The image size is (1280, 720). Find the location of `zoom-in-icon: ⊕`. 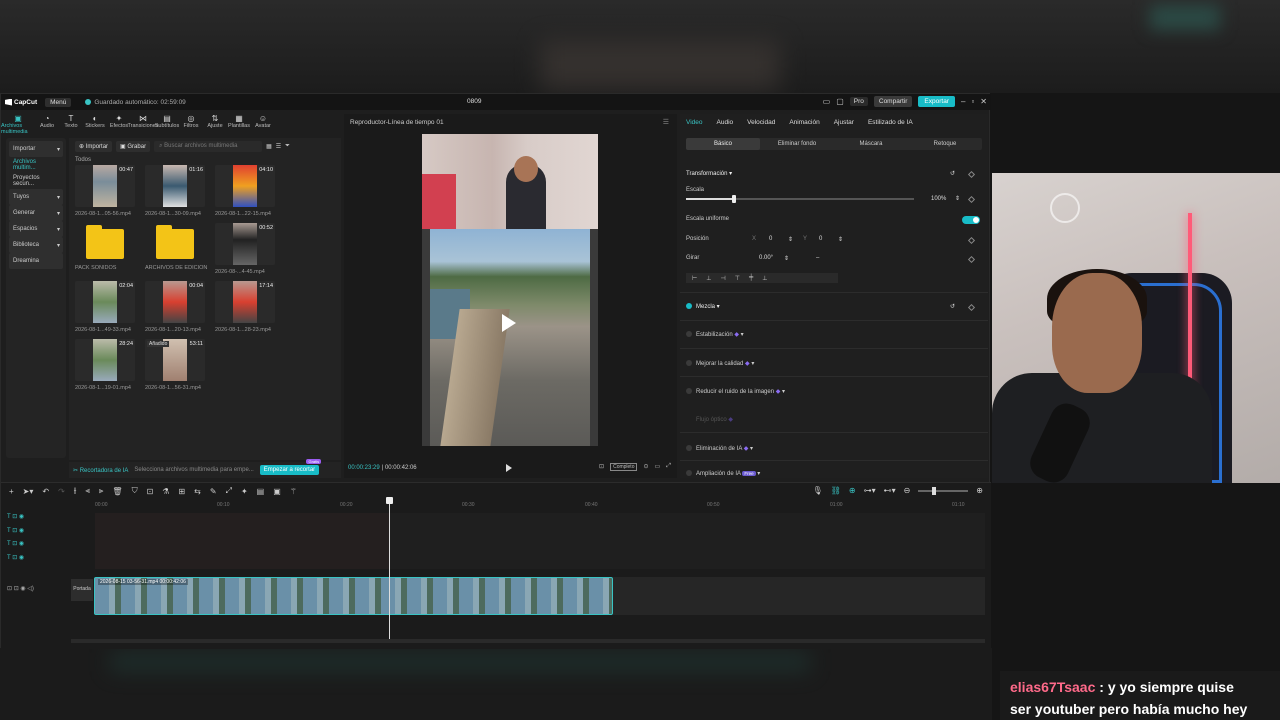

zoom-in-icon: ⊕ is located at coordinates (979, 490).